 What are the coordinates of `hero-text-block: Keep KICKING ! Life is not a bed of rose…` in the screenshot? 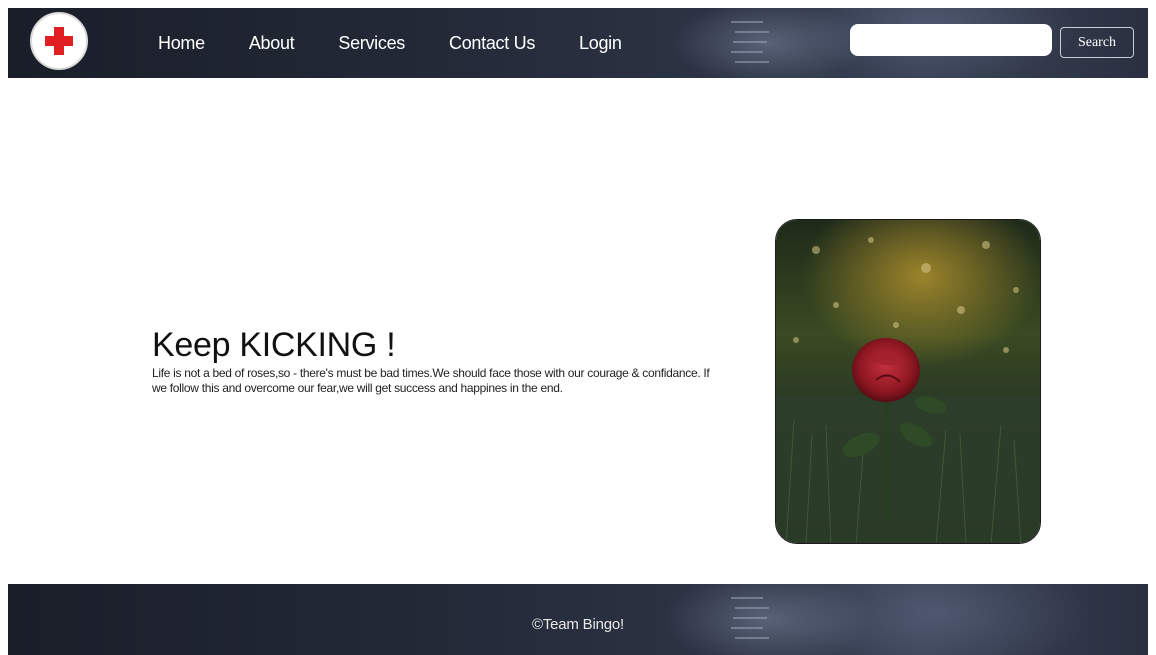 It's located at (434, 361).